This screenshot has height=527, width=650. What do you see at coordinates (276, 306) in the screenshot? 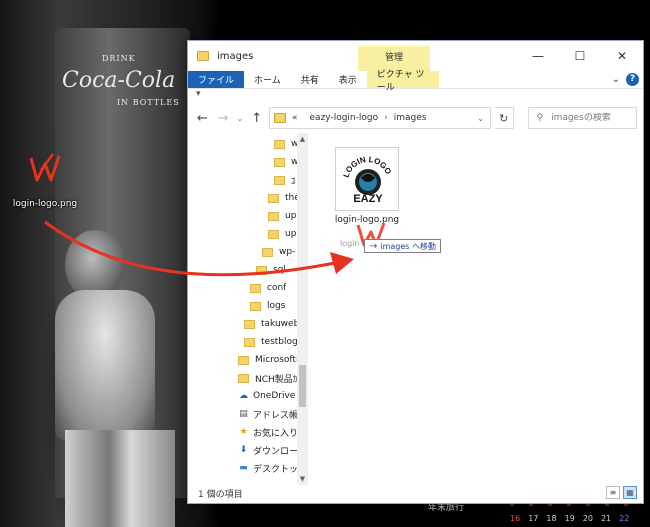
I see `nav-item-label: logs` at bounding box center [276, 306].